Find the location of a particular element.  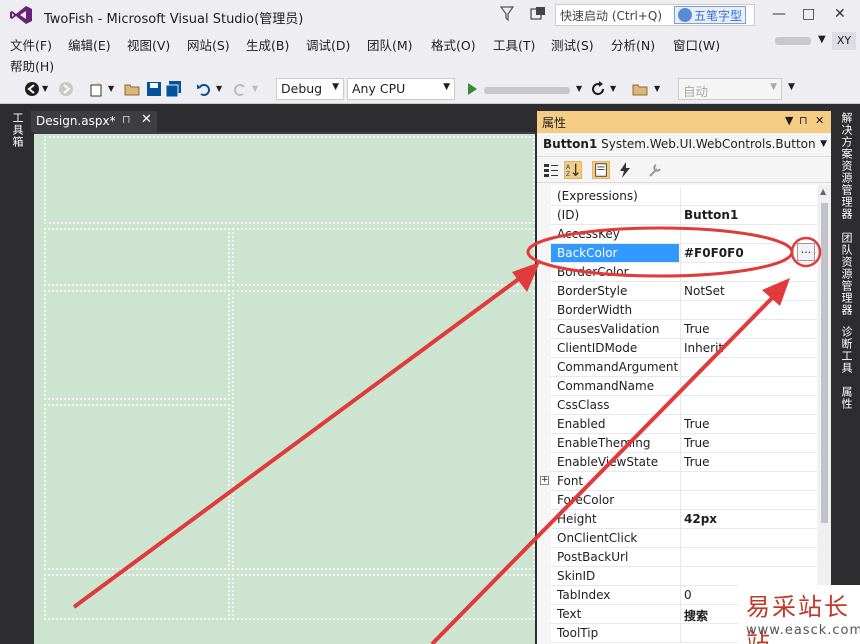

properties-tab: 属性 is located at coordinates (846, 398).